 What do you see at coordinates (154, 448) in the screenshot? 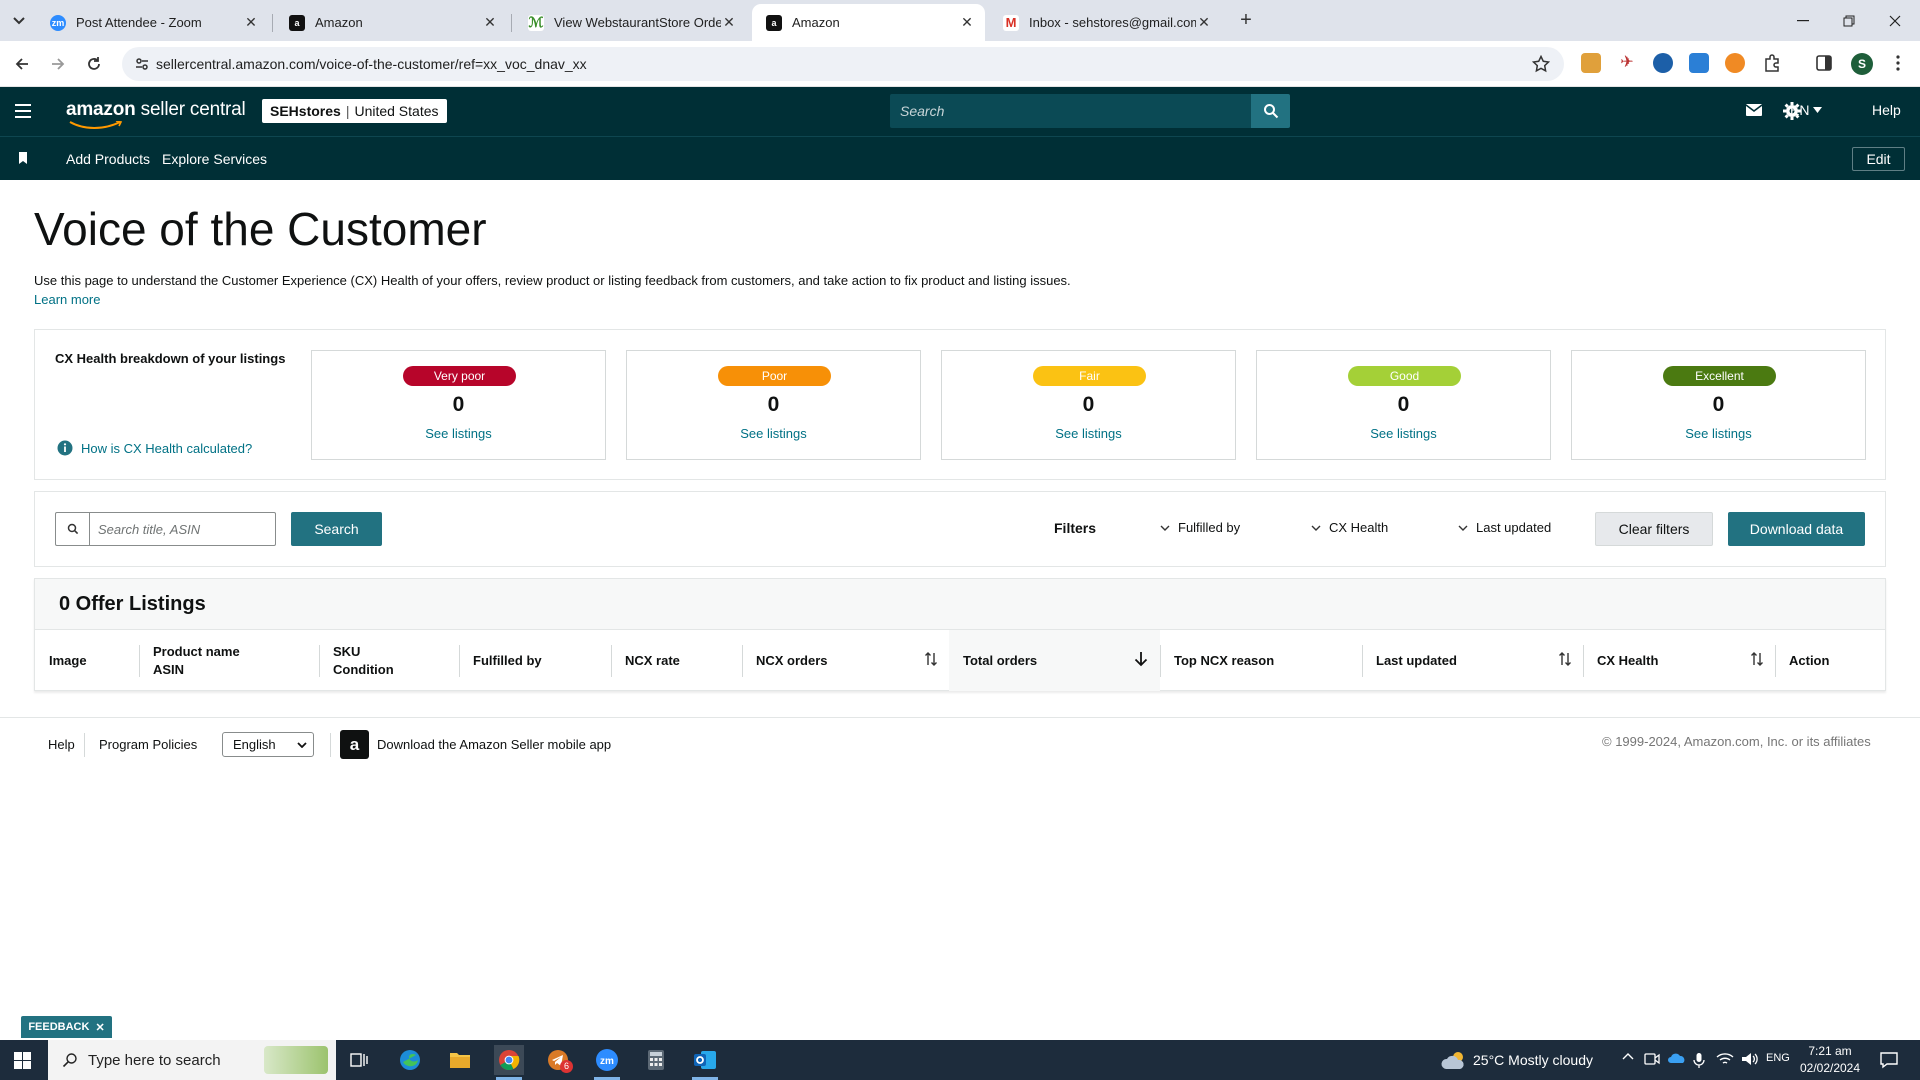
I see `cx-health-how-link: How is CX Health calculated?` at bounding box center [154, 448].